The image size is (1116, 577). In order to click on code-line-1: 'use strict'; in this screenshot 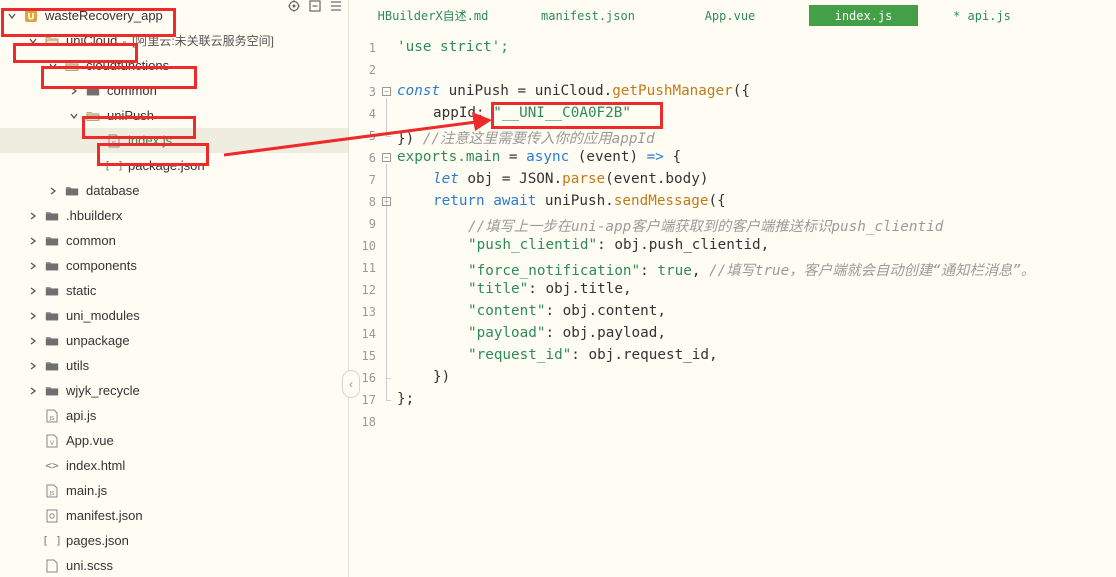, I will do `click(453, 47)`.